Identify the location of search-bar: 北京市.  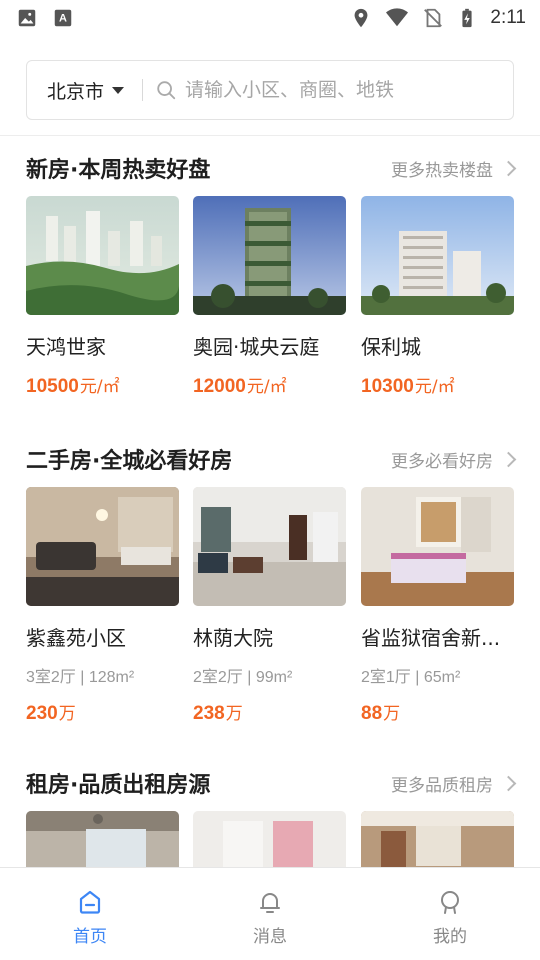
(270, 90).